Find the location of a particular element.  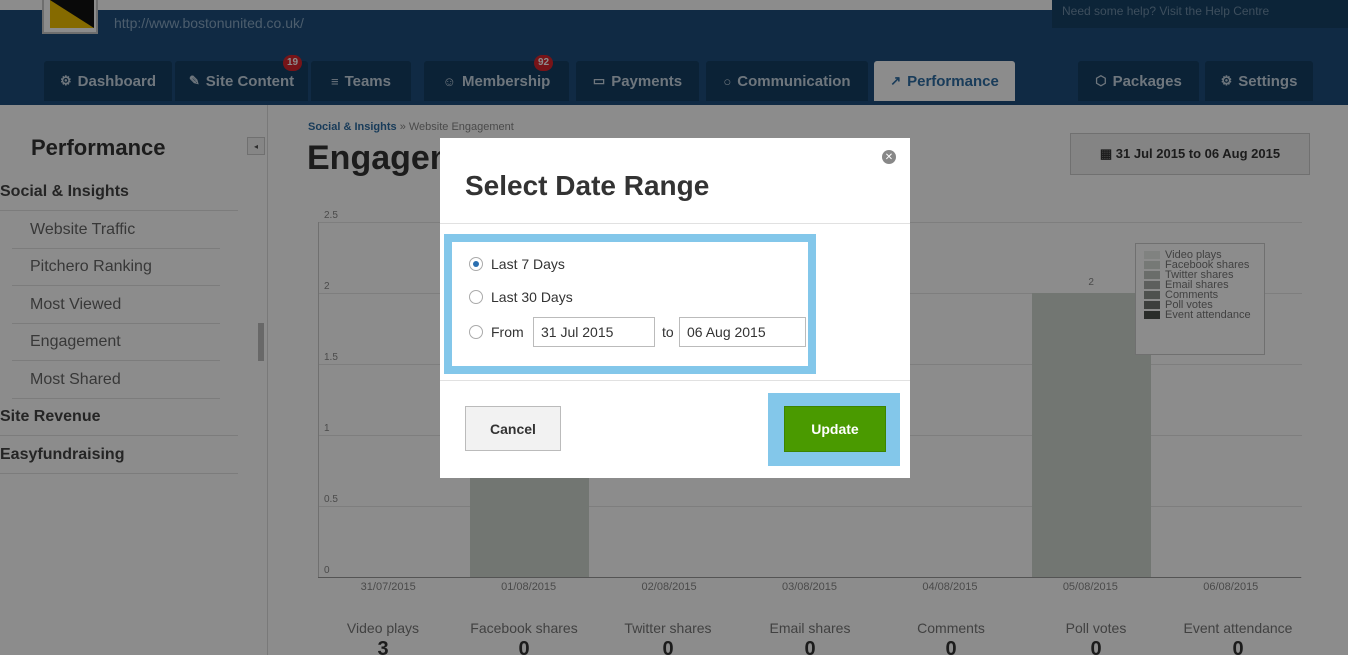

option-label: From is located at coordinates (507, 332).